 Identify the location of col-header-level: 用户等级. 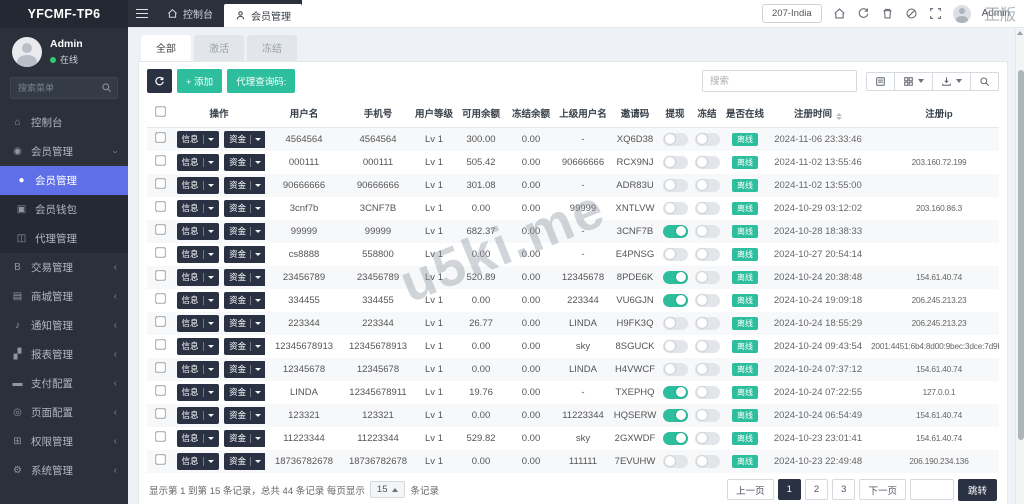
(434, 114).